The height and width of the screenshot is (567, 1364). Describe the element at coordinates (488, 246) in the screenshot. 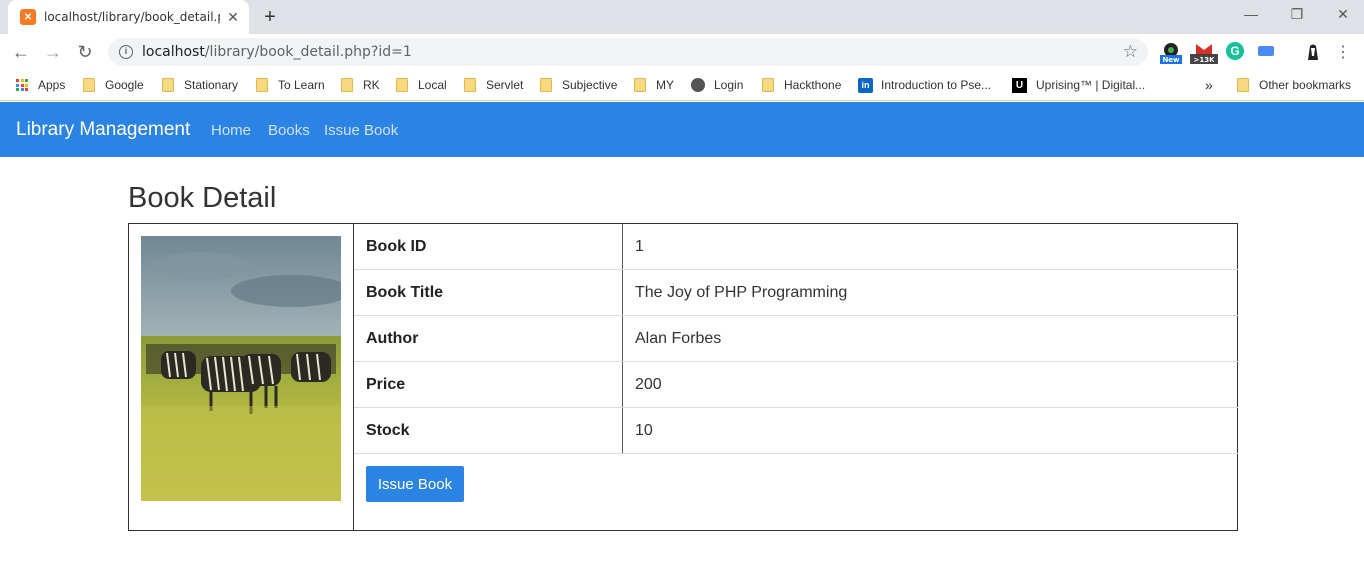

I see `row-label: Book ID` at that location.